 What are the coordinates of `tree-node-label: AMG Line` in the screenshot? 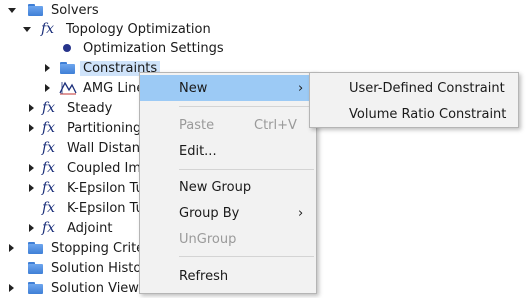 It's located at (114, 88).